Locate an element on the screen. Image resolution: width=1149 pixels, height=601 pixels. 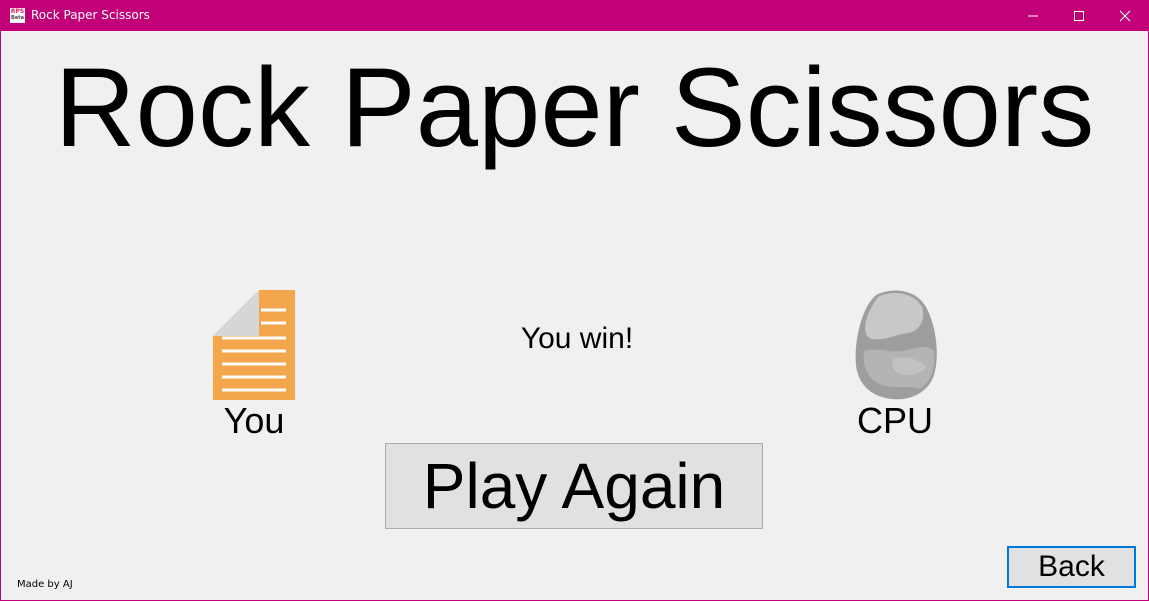
back-button: Back is located at coordinates (1071, 567).